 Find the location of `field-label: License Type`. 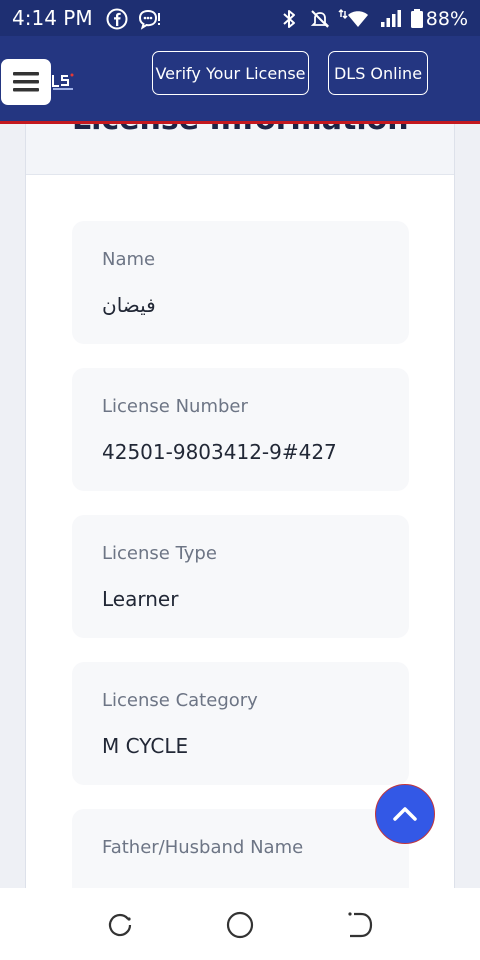

field-label: License Type is located at coordinates (159, 553).